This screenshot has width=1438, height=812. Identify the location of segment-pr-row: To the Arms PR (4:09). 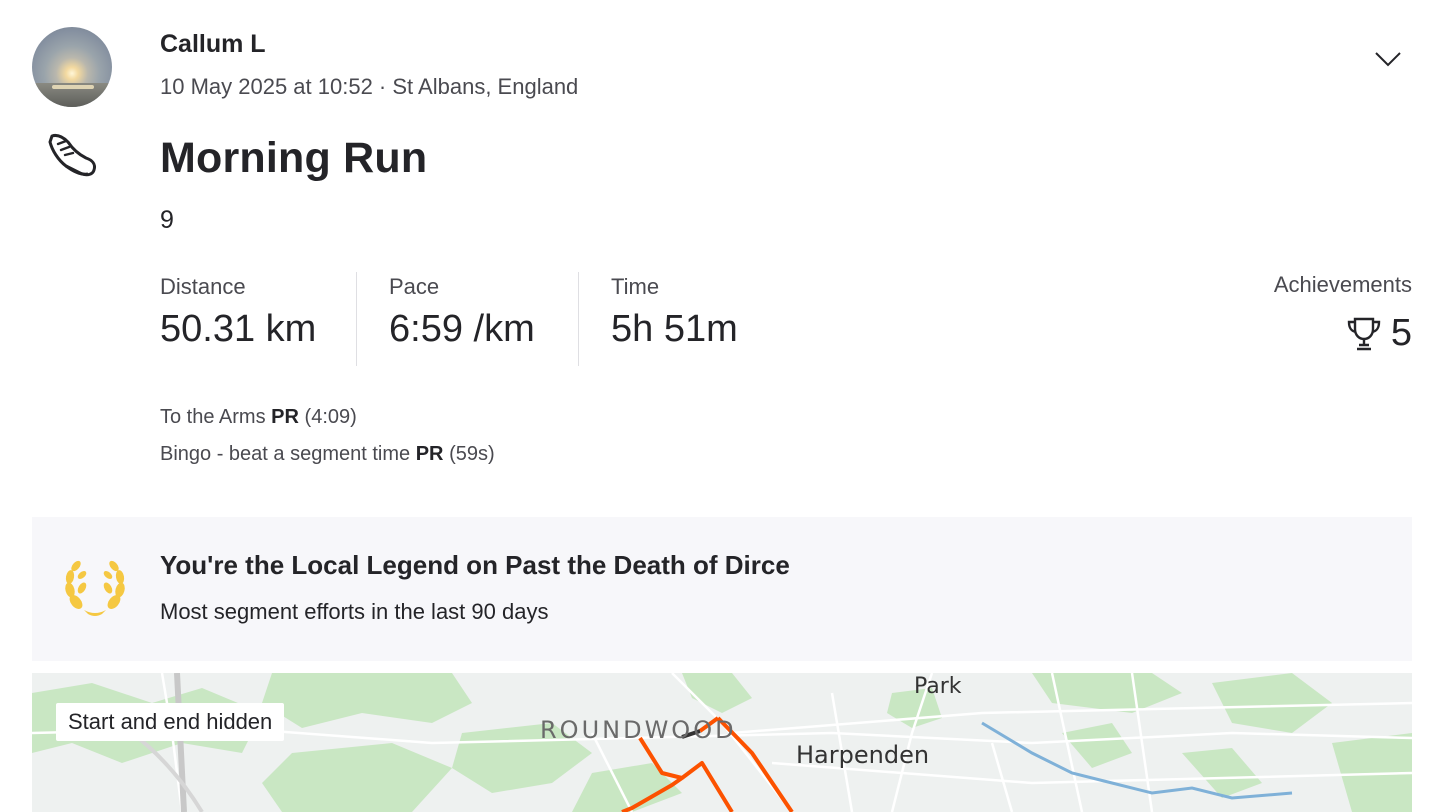
(258, 417).